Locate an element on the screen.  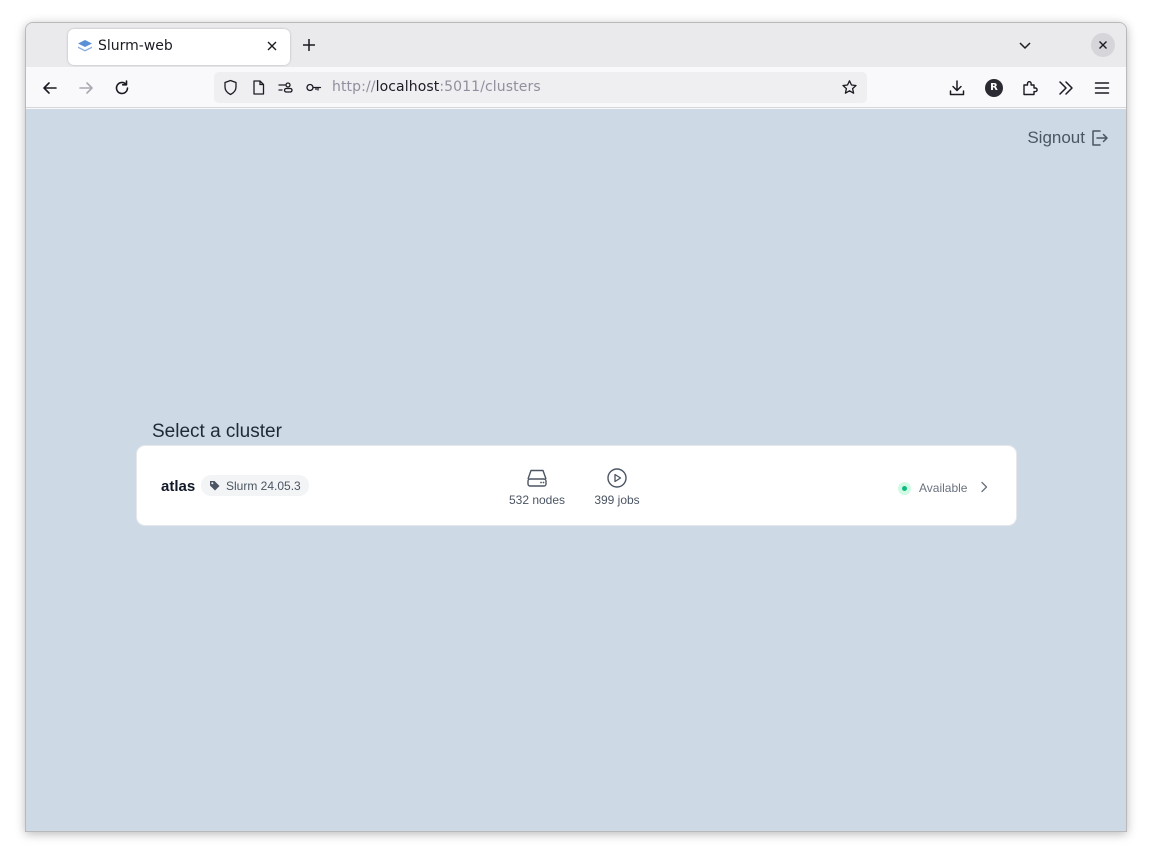
extensions-icon is located at coordinates (1030, 88).